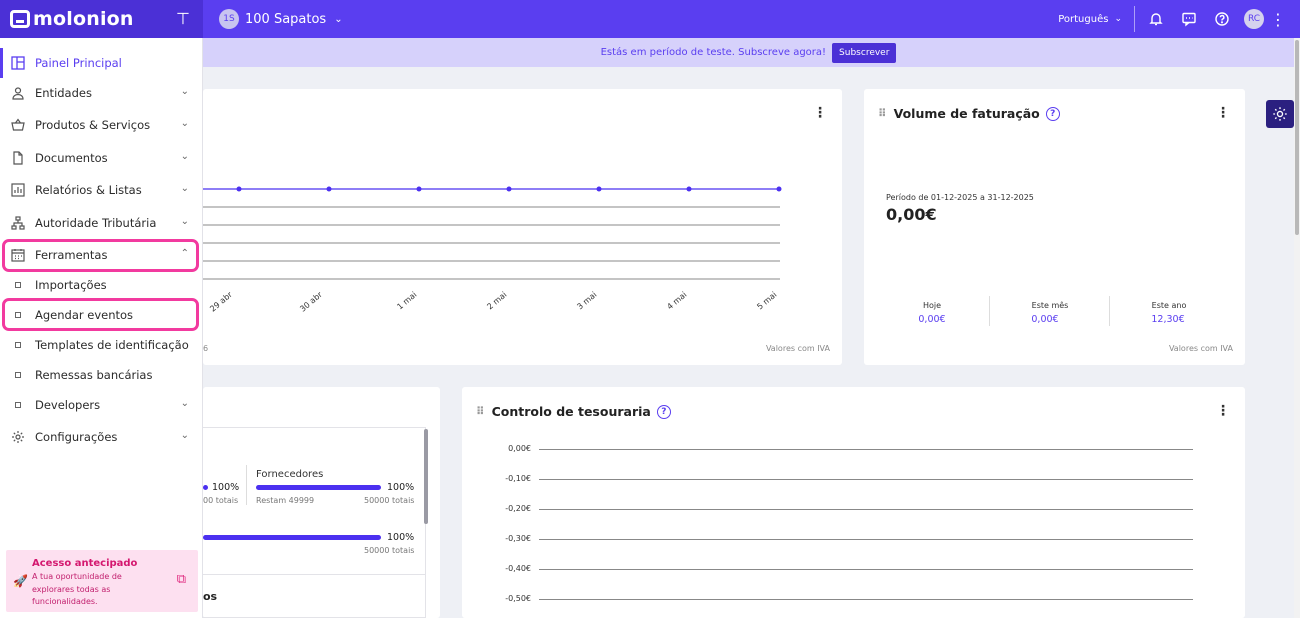 The height and width of the screenshot is (618, 1300). I want to click on sidebar-item-reports: Relatórios & Listas ⌄, so click(101, 190).